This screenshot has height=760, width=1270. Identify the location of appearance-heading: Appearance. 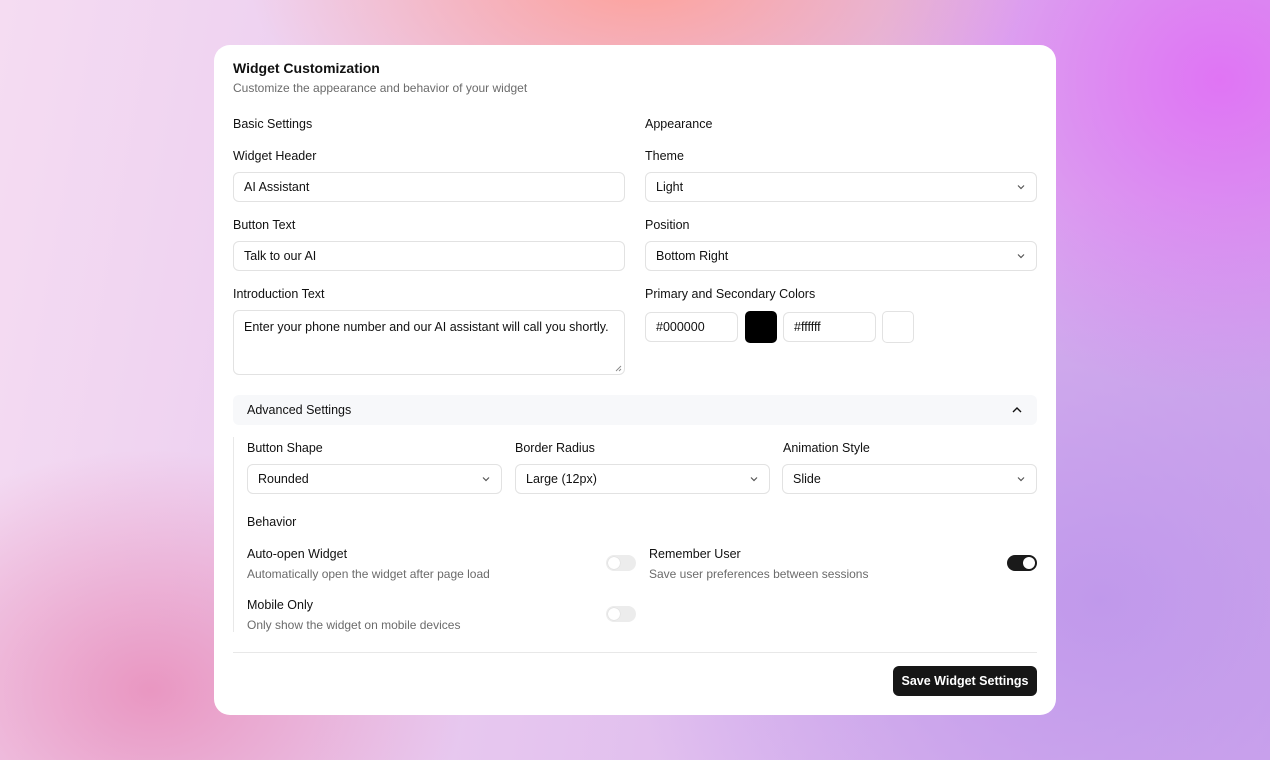
(679, 124).